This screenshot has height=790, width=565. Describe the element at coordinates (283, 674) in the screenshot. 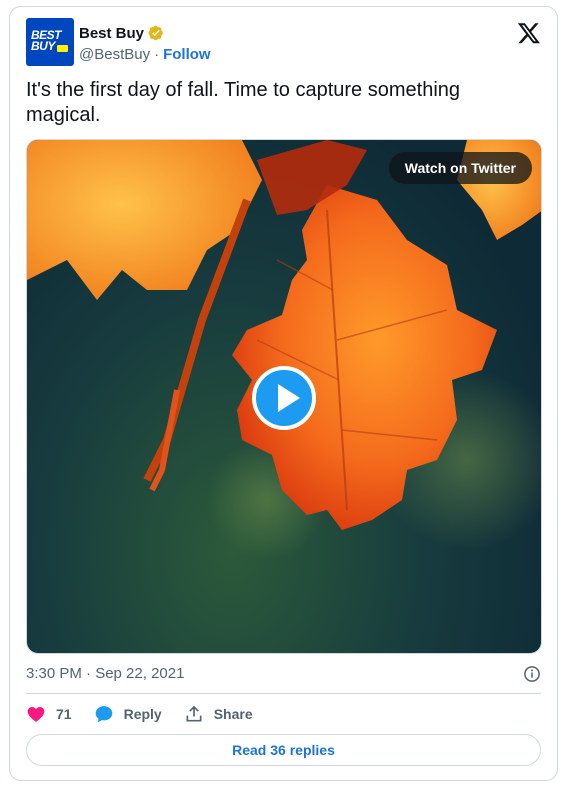

I see `tweet-meta: 3:30 PM · Sep 22, 2021` at that location.